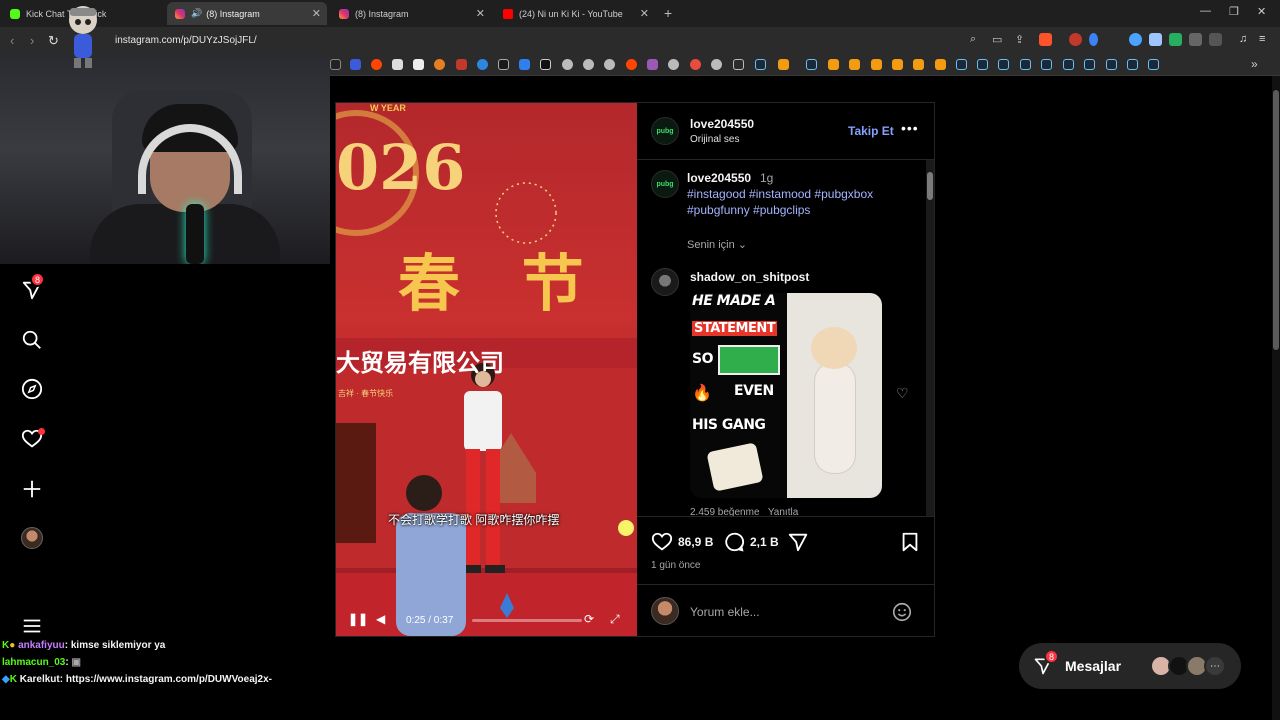 The image size is (1280, 720). I want to click on audio-label: Orijinal ses, so click(714, 139).